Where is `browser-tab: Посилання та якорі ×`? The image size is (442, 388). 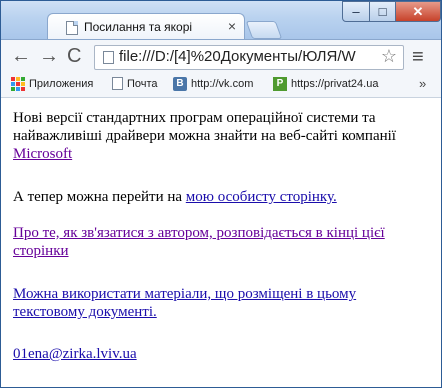 browser-tab: Посилання та якорі × is located at coordinates (146, 27).